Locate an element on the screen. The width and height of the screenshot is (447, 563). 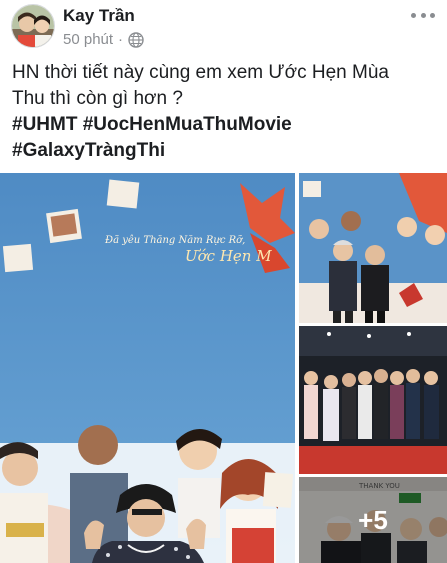
author-name: Kay Trần is located at coordinates (99, 16).